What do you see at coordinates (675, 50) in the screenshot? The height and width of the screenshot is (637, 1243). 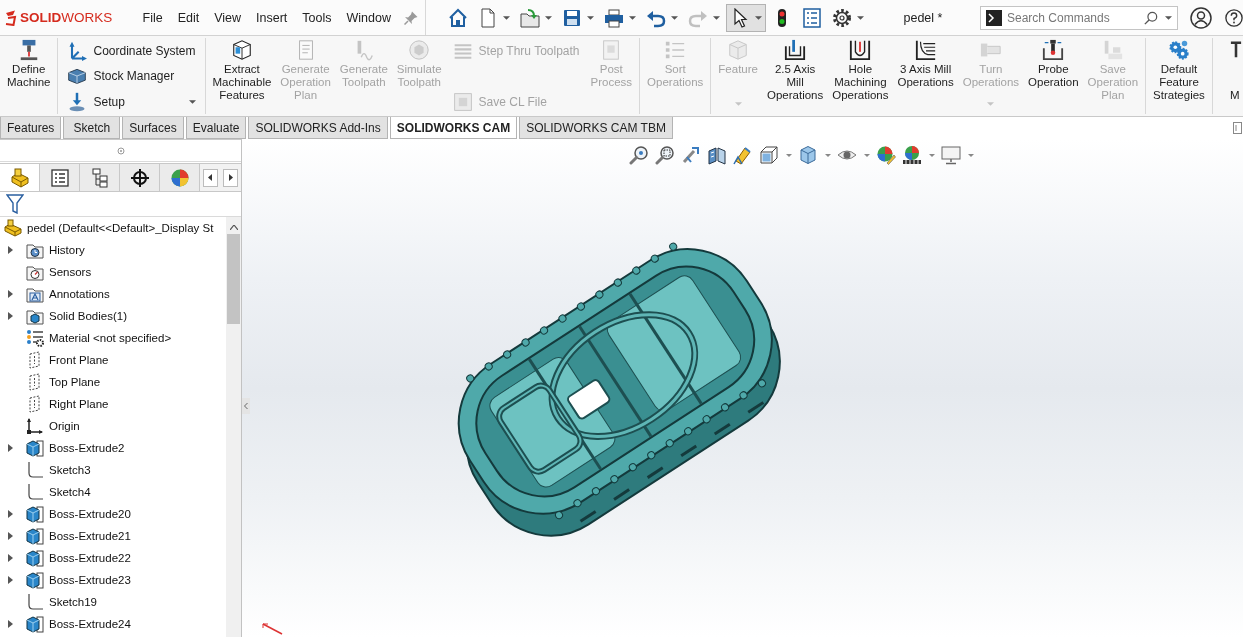 I see `sorted-list-icon` at bounding box center [675, 50].